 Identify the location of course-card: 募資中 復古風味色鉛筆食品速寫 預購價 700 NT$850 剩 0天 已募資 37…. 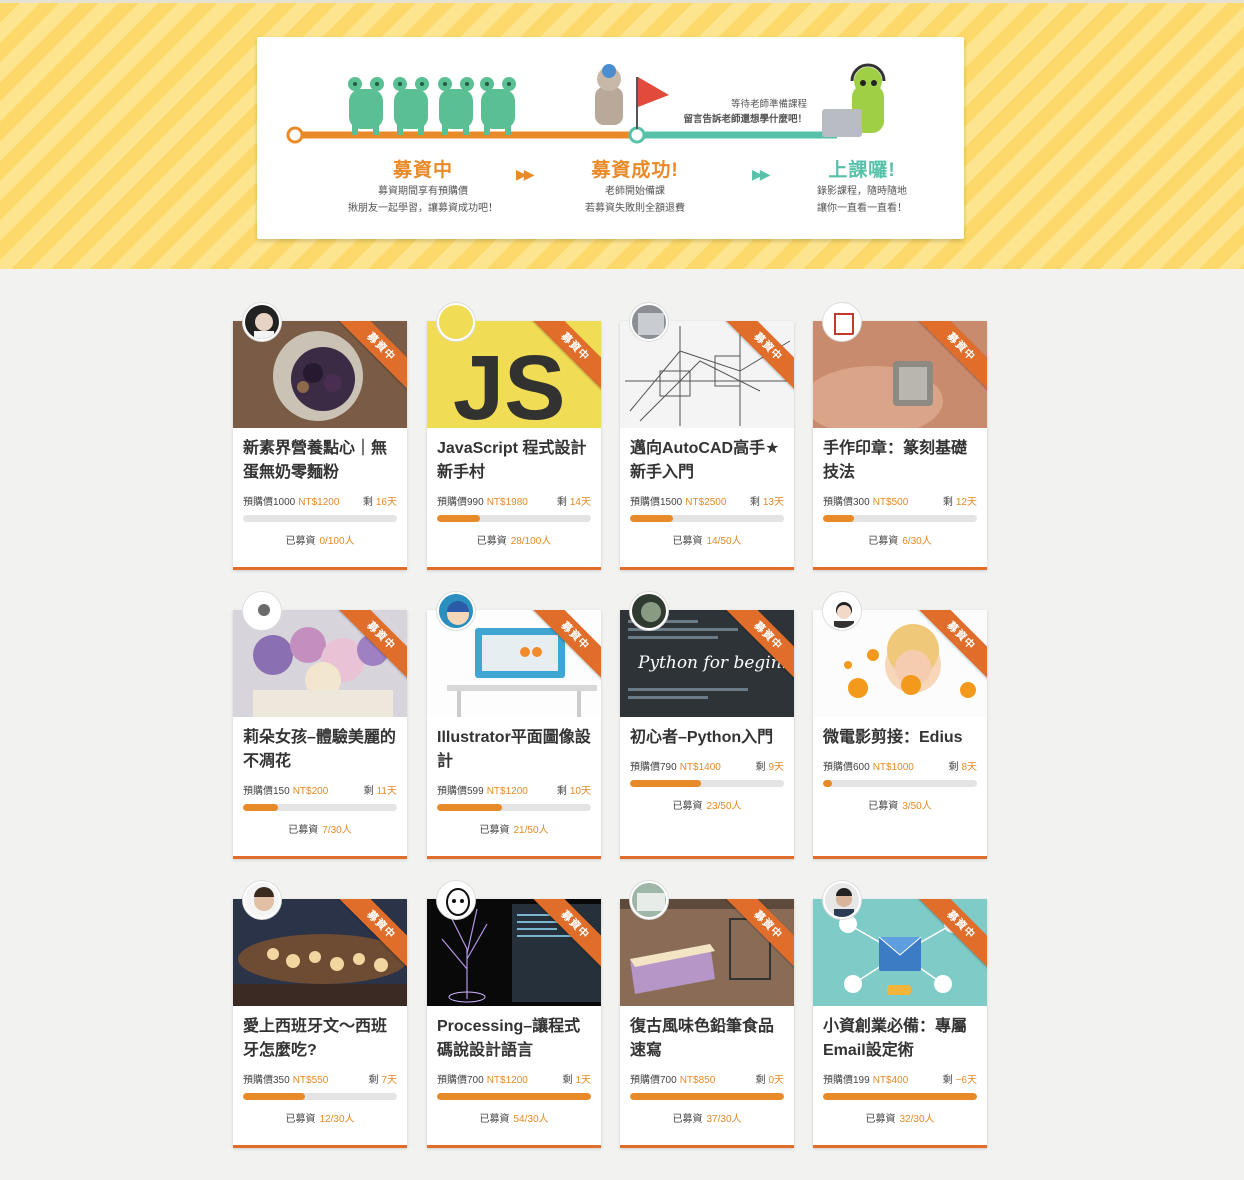
(707, 1014).